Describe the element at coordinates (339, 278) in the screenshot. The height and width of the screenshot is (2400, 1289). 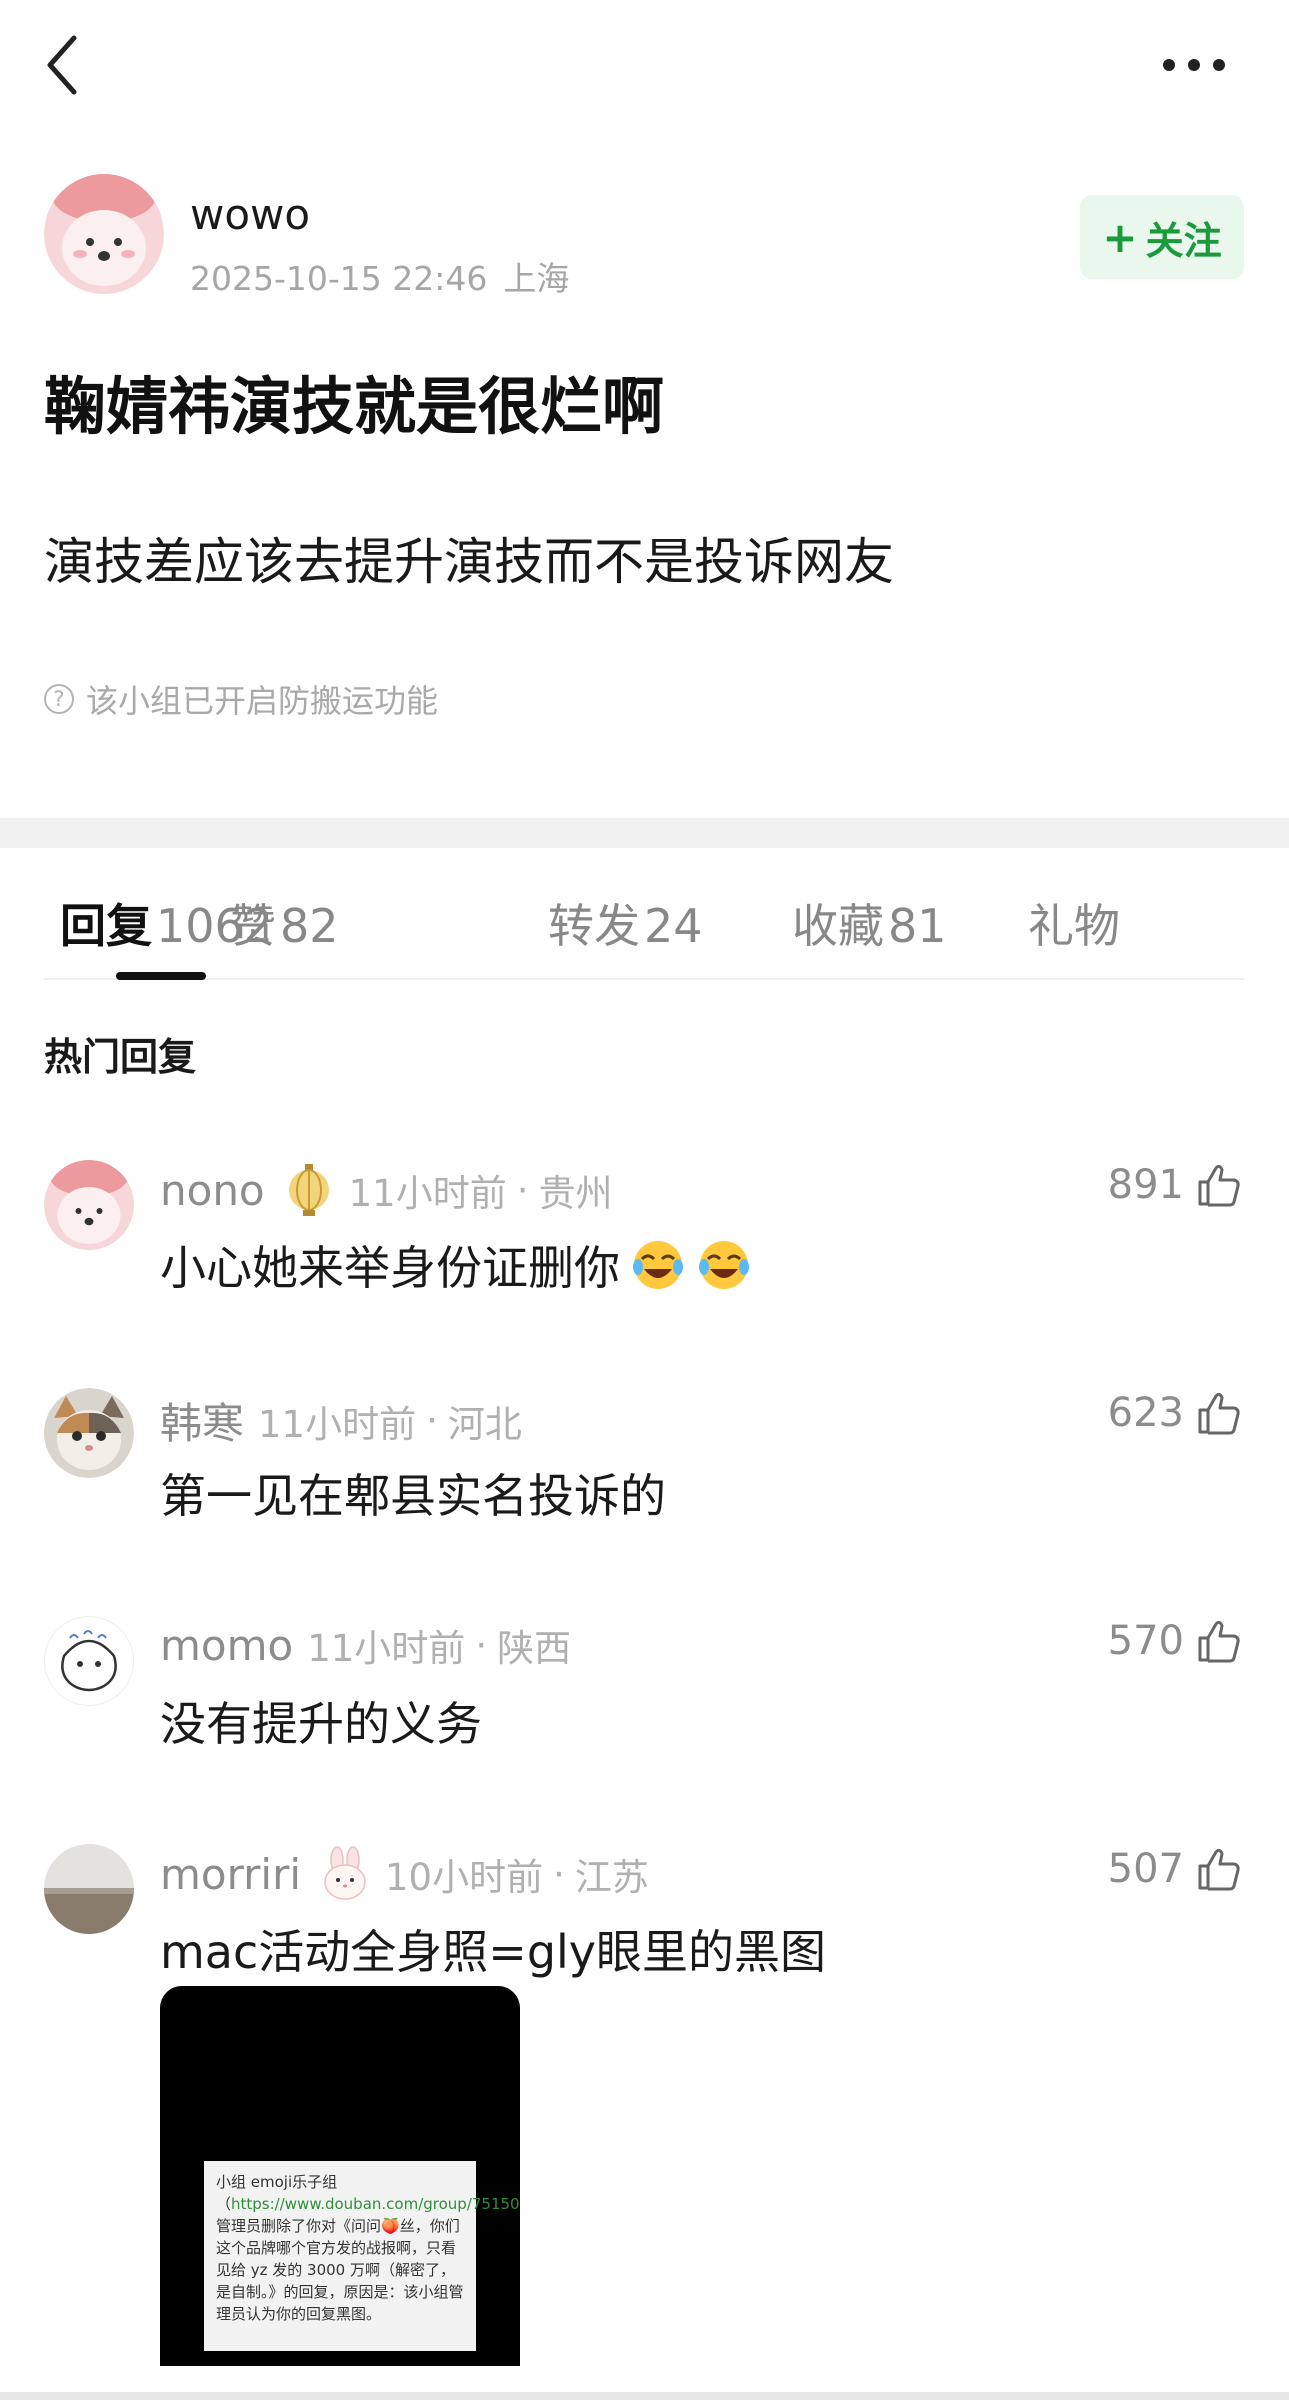
I see `post-date: 2025-10-15 22:46` at that location.